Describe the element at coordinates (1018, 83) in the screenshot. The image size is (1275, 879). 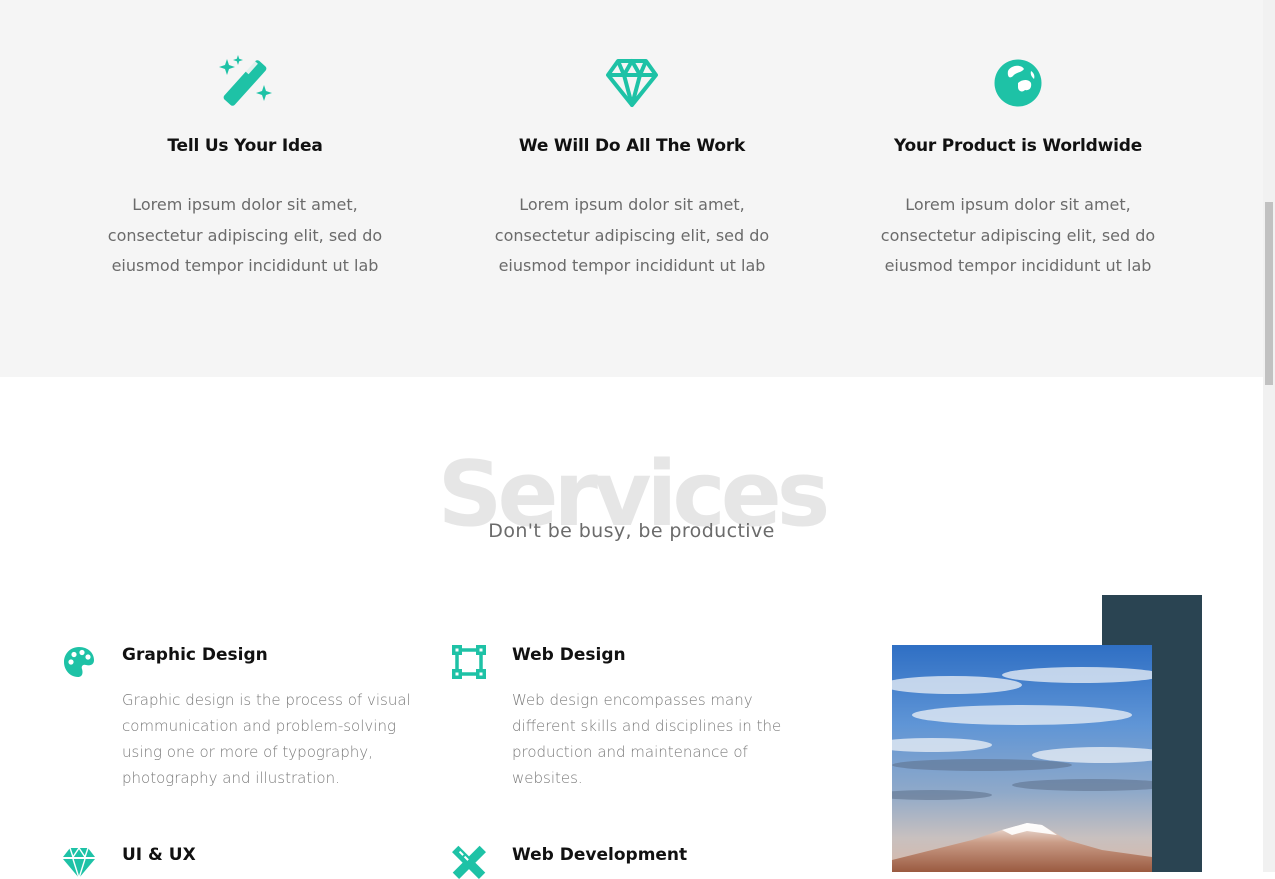
I see `globe-icon` at that location.